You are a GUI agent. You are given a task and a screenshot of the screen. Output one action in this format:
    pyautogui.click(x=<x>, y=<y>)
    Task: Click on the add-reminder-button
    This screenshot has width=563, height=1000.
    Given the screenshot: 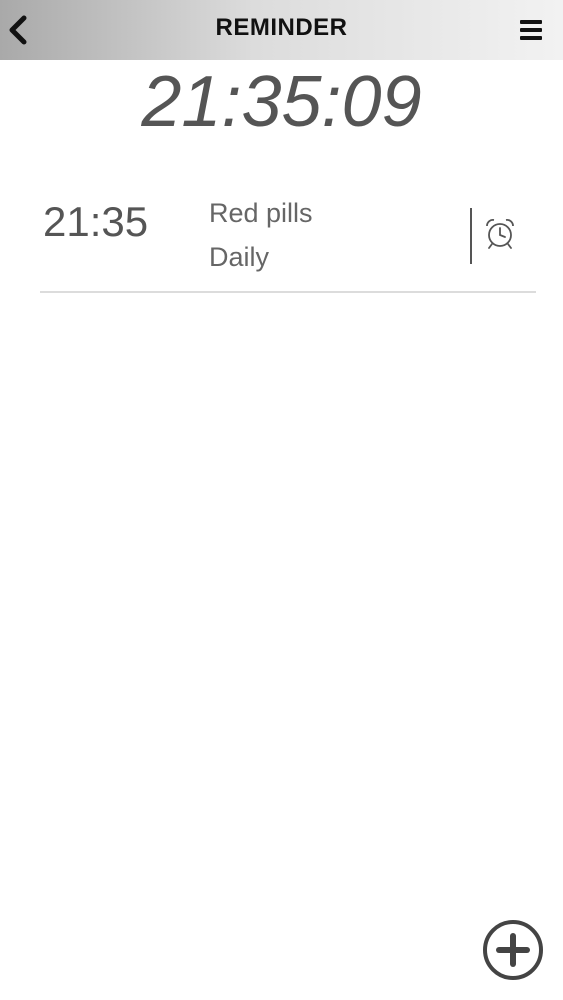 What is the action you would take?
    pyautogui.click(x=513, y=950)
    